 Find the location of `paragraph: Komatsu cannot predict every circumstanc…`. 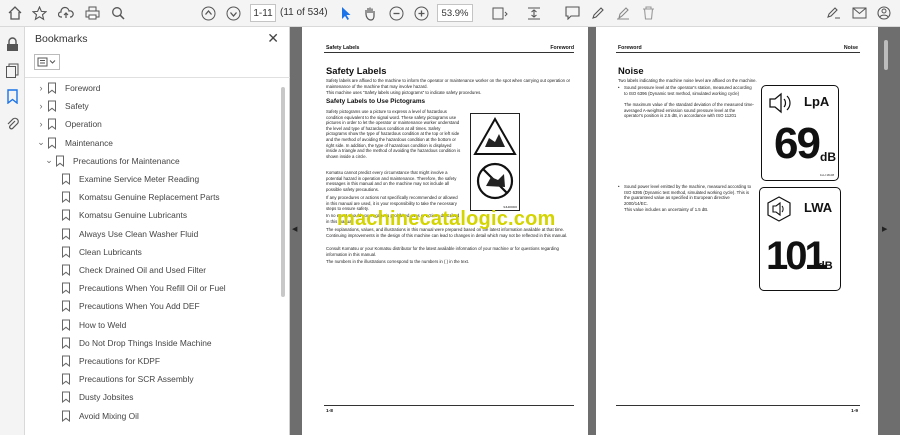

paragraph: Komatsu cannot predict every circumstanc… is located at coordinates (391, 181).